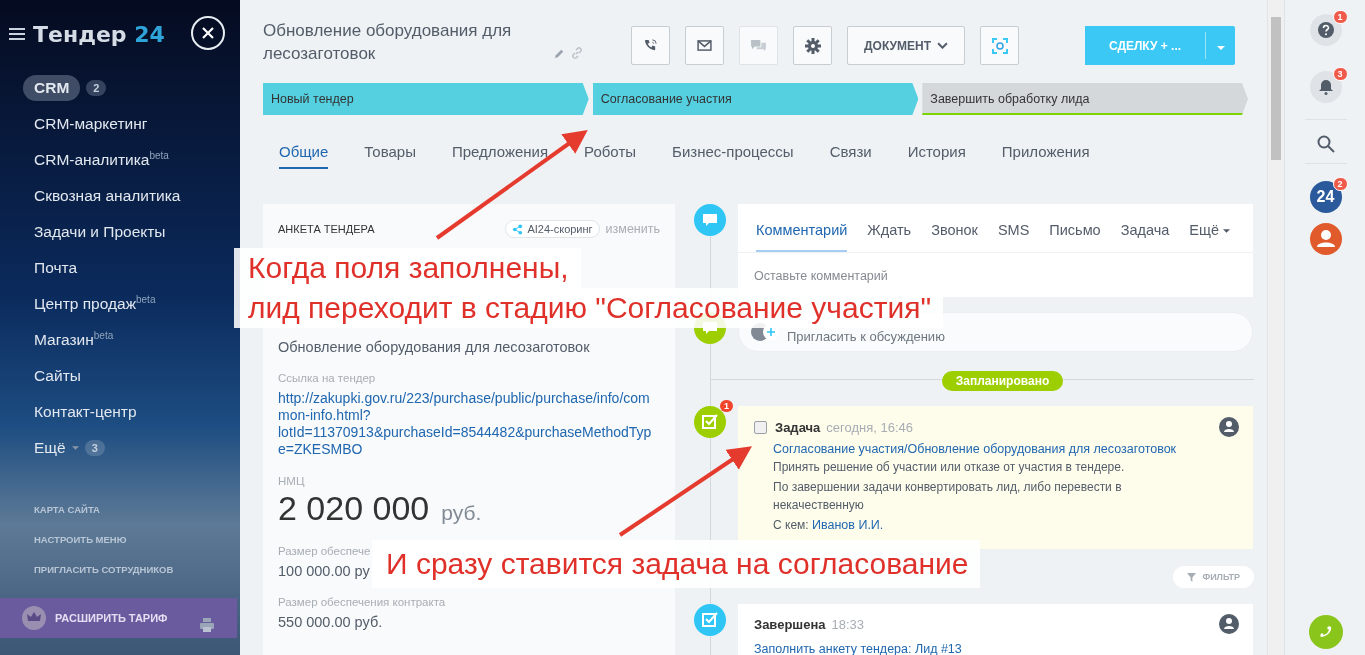 The width and height of the screenshot is (1365, 655). What do you see at coordinates (1204, 237) in the screenshot?
I see `composer-tab: Ещё` at bounding box center [1204, 237].